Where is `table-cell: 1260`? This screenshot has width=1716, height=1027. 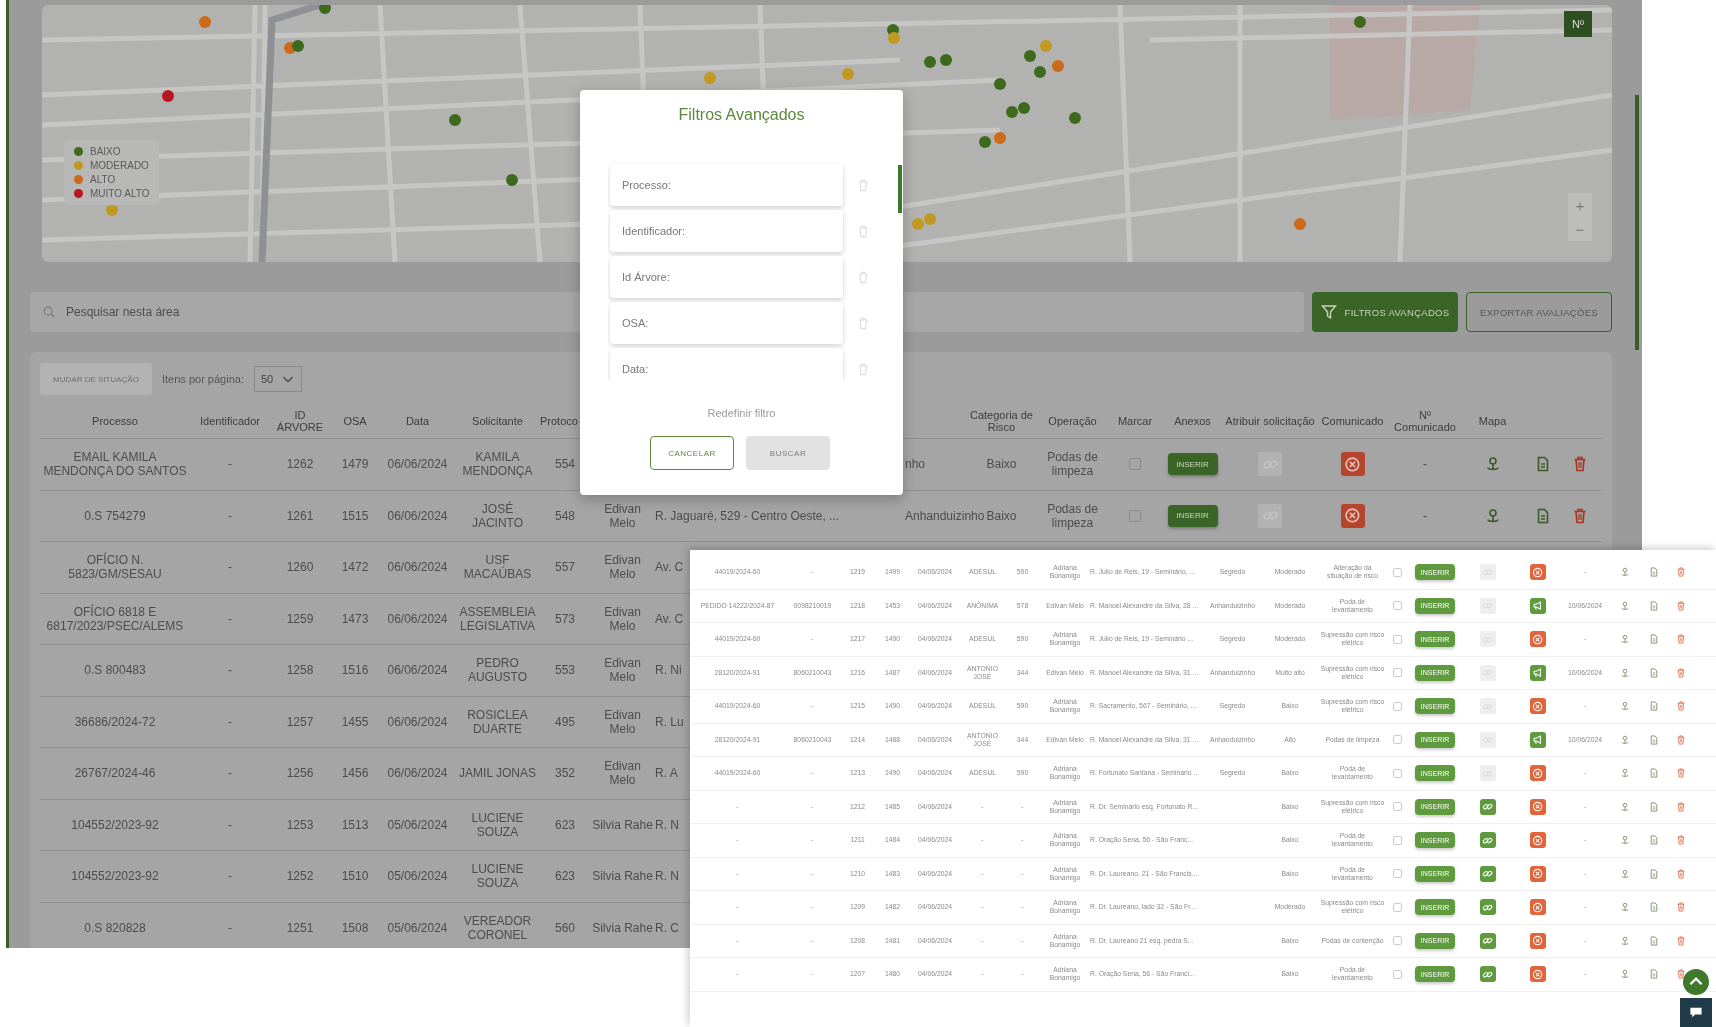 table-cell: 1260 is located at coordinates (300, 567).